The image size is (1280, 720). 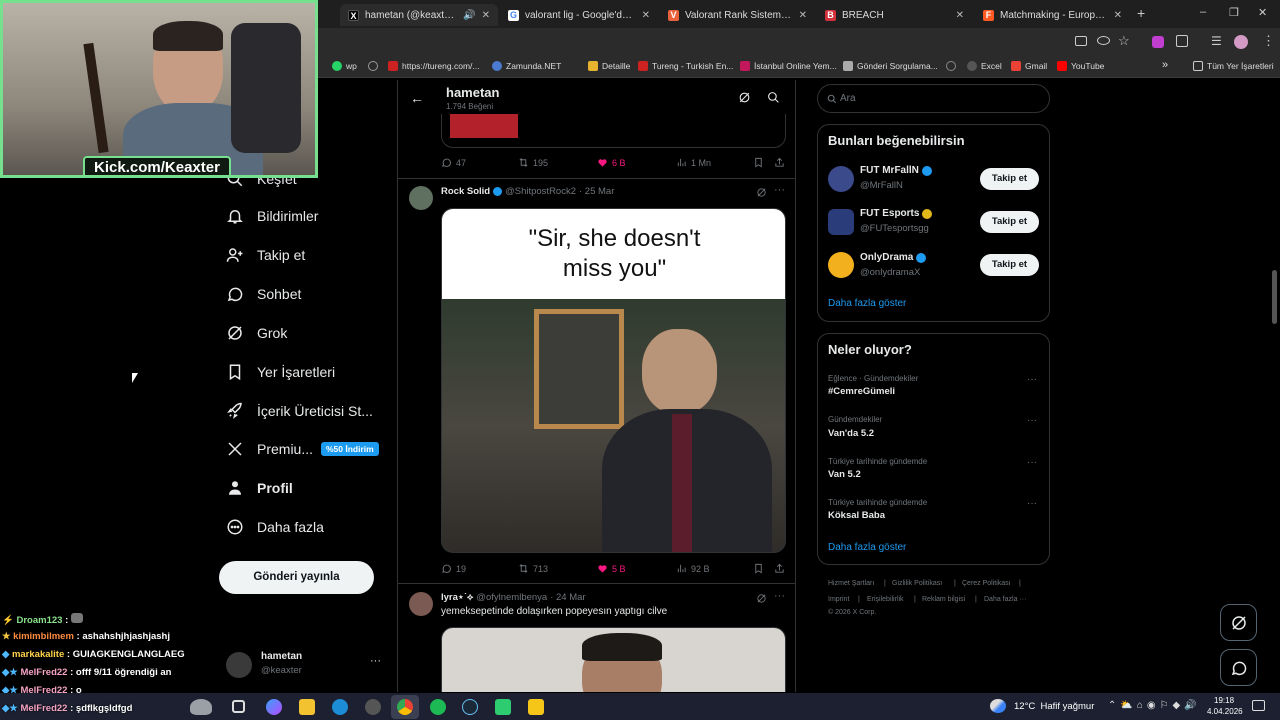 What do you see at coordinates (885, 599) in the screenshot?
I see `footer-link: Erişilebilirlik` at bounding box center [885, 599].